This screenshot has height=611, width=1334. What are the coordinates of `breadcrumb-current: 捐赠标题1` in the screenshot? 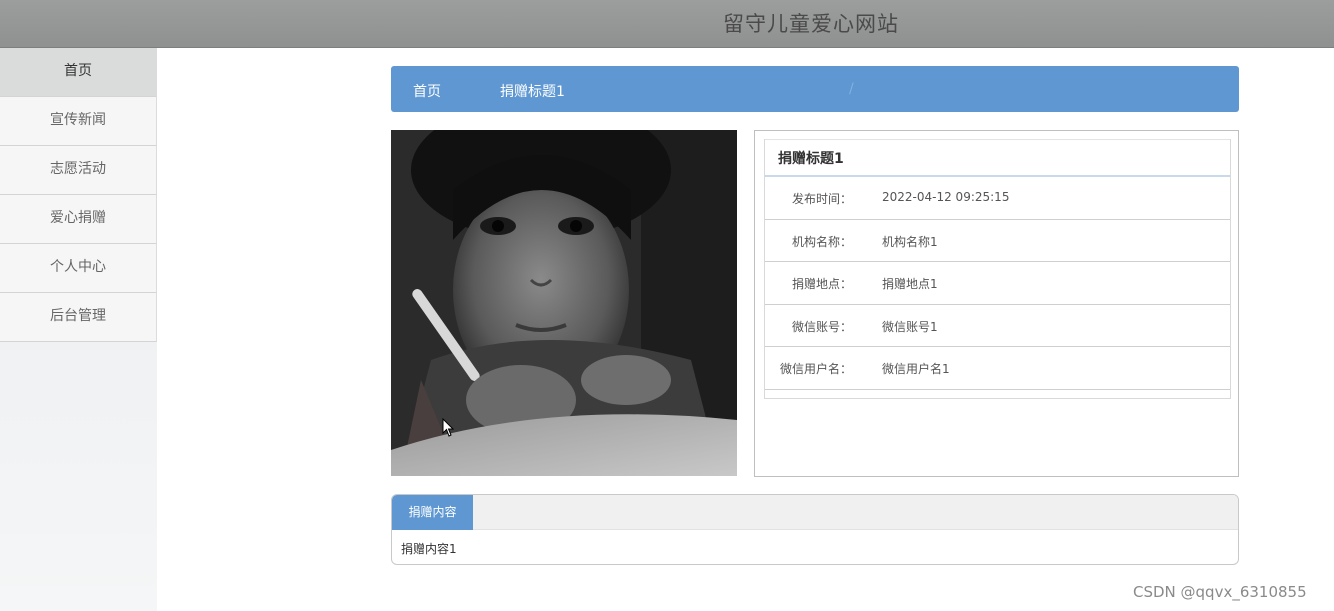 It's located at (532, 92).